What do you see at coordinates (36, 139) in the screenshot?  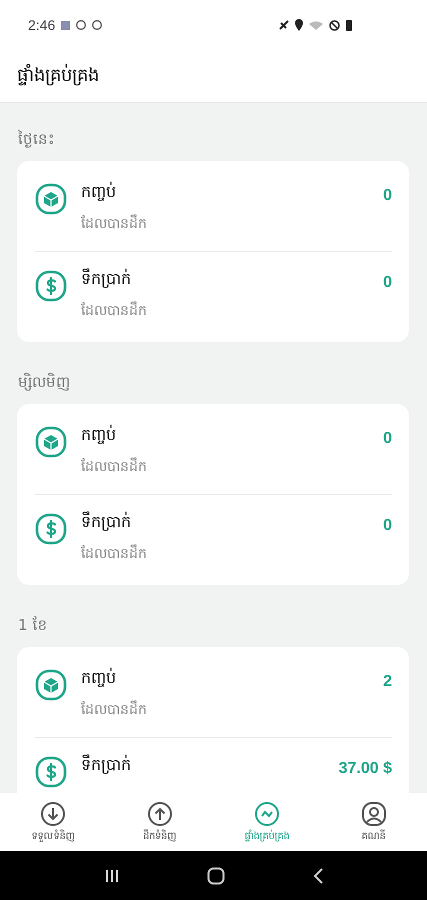 I see `section-title: ថ្ងៃនេះ` at bounding box center [36, 139].